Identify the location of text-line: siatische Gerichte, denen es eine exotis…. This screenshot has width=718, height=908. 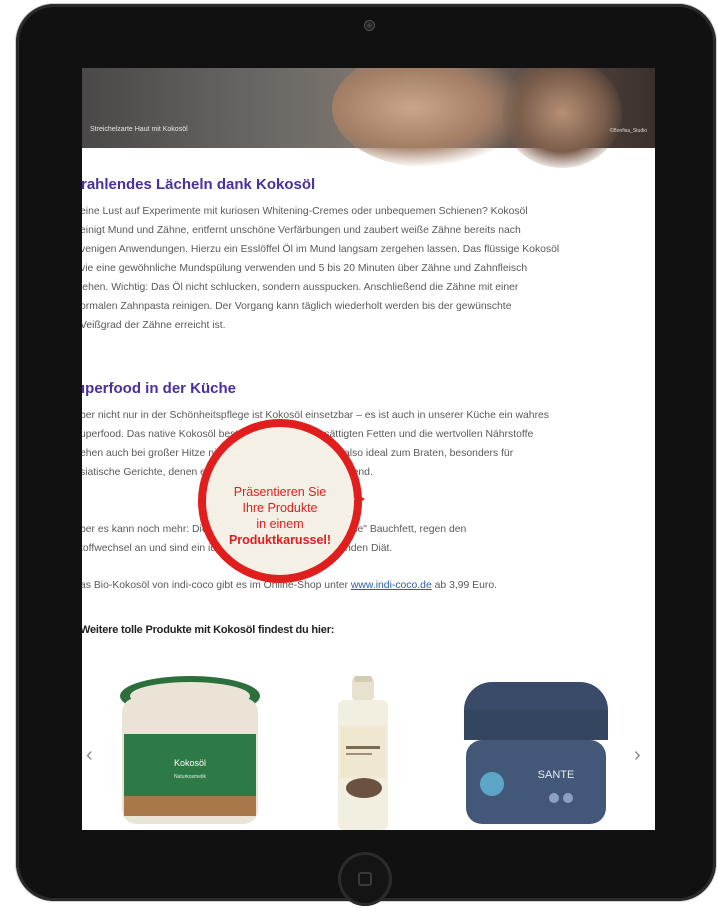
(227, 472).